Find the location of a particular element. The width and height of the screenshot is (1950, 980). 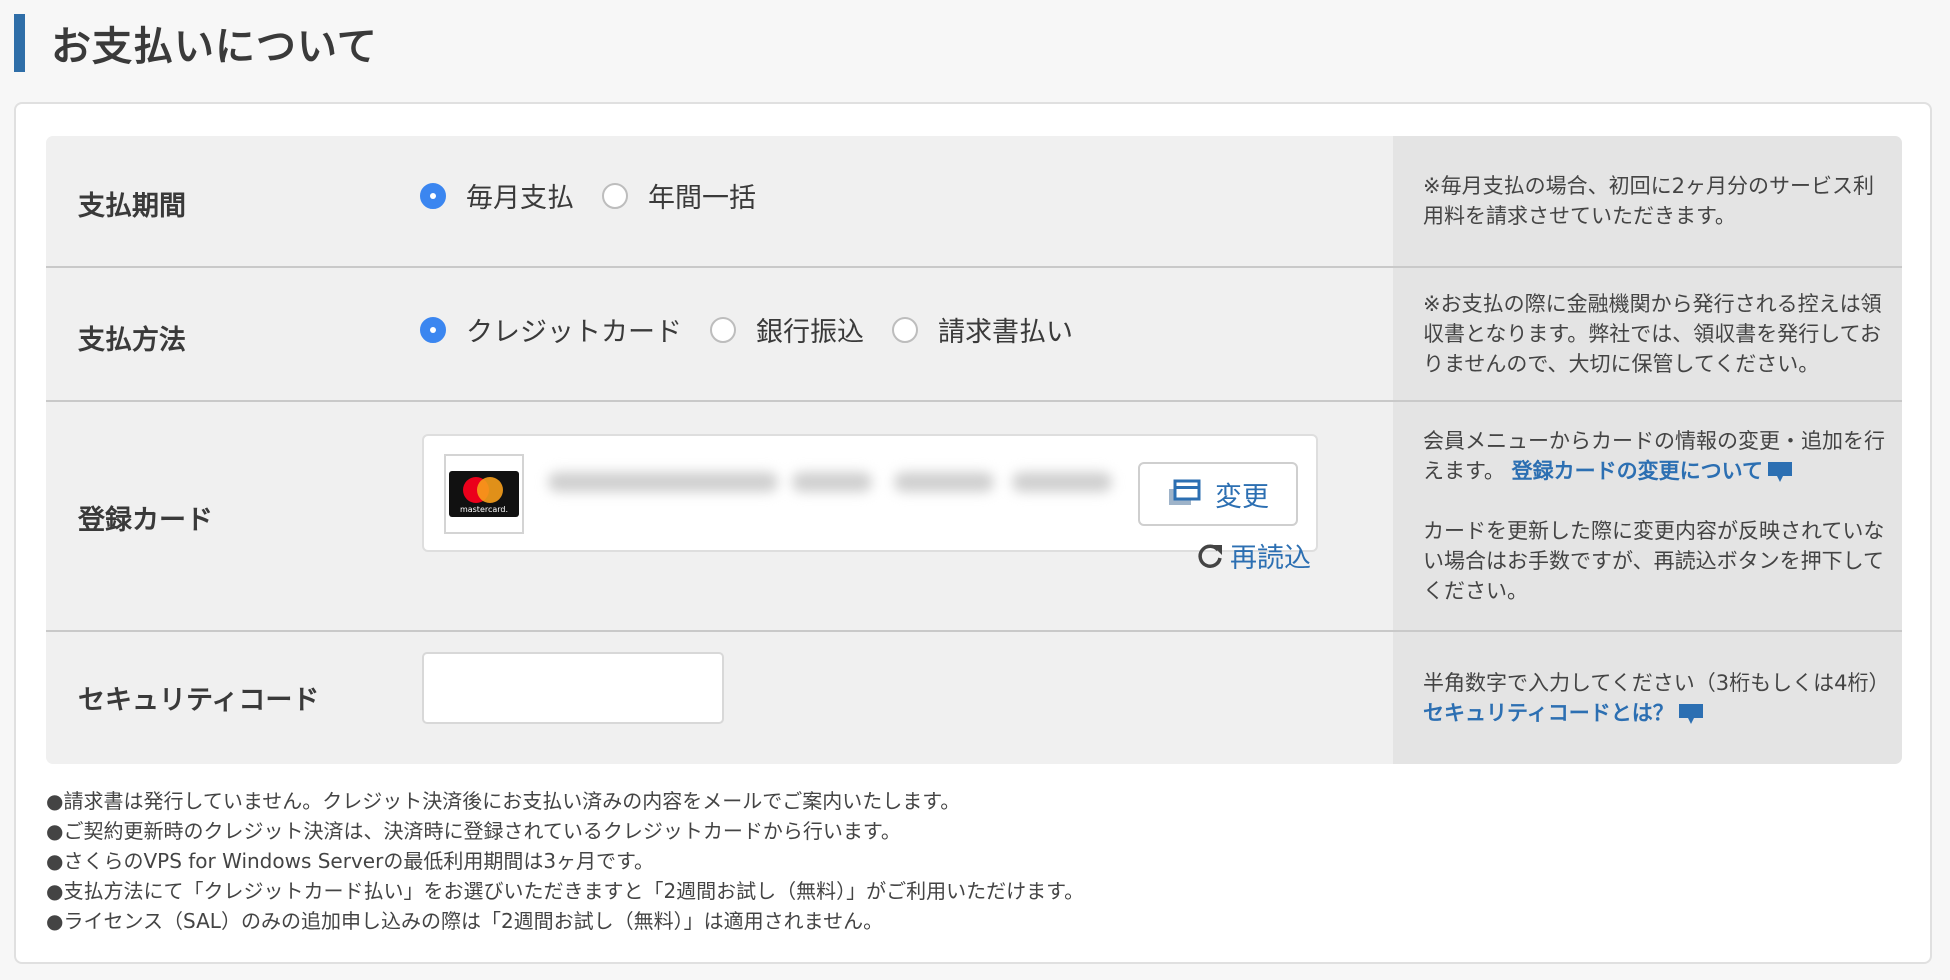

card-info-masked is located at coordinates (832, 482).